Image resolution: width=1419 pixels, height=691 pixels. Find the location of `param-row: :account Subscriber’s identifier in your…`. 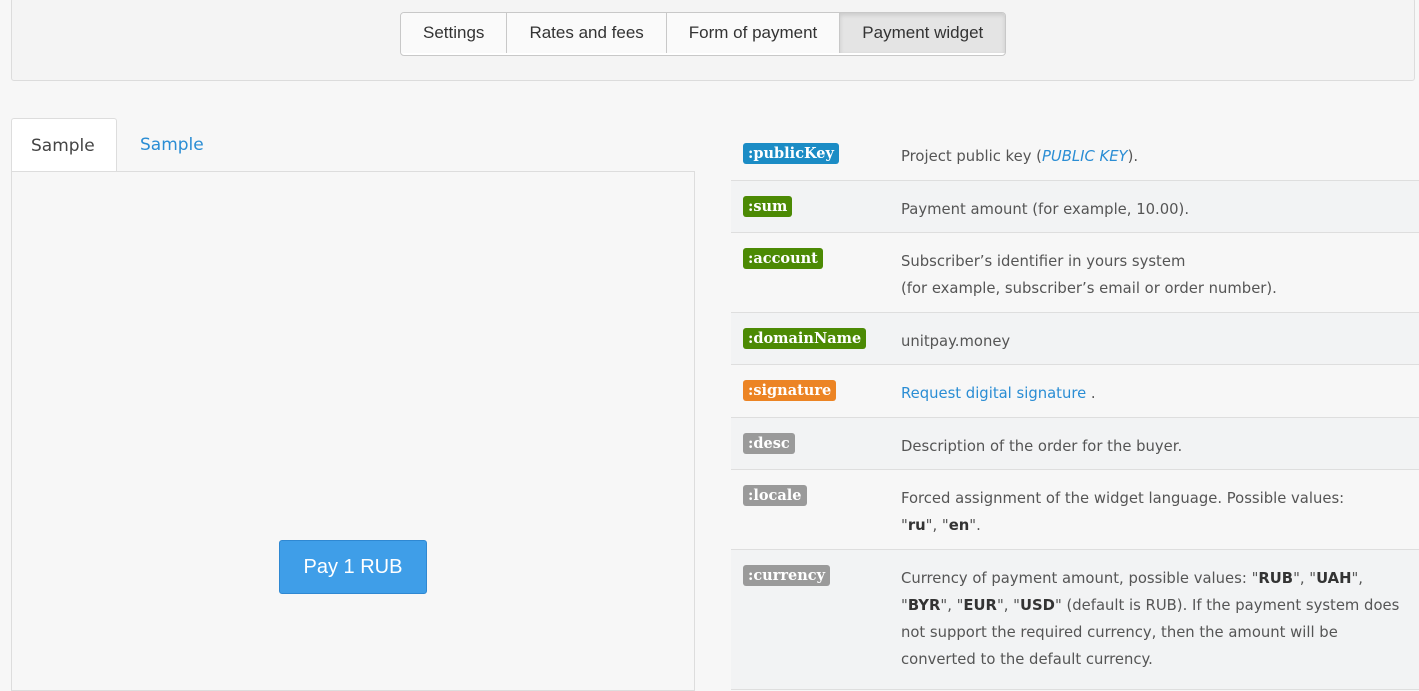

param-row: :account Subscriber’s identifier in your… is located at coordinates (1075, 273).